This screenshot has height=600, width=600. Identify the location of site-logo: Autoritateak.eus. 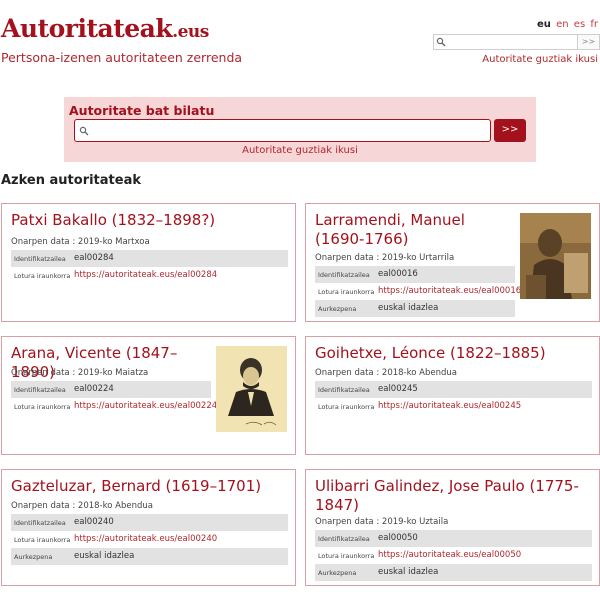
(105, 28).